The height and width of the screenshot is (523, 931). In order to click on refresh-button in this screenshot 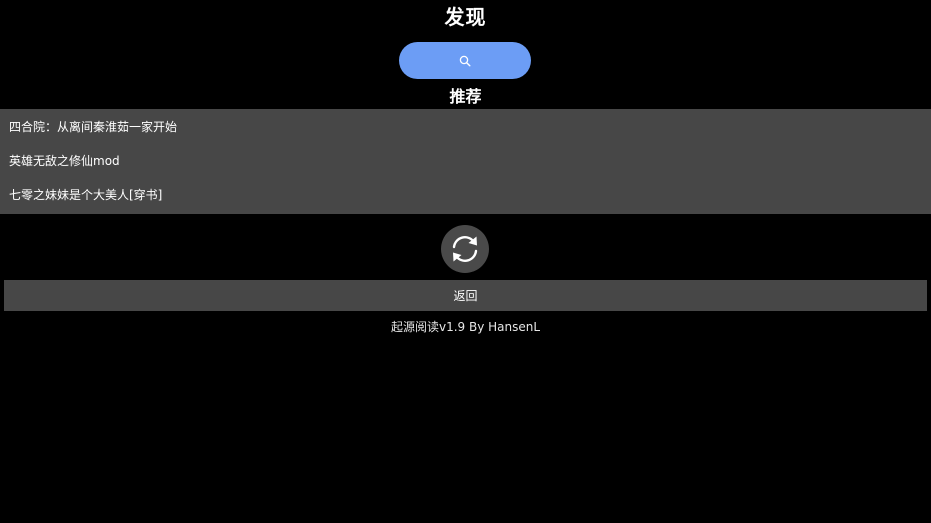, I will do `click(465, 249)`.